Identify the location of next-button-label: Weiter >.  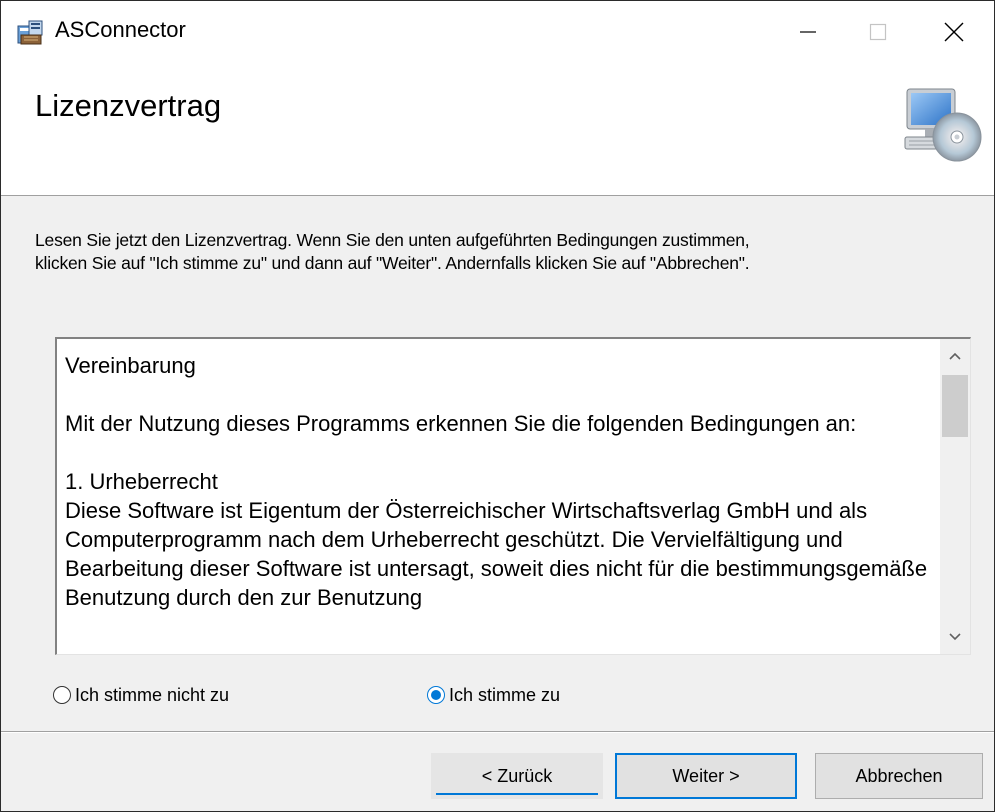
(706, 775).